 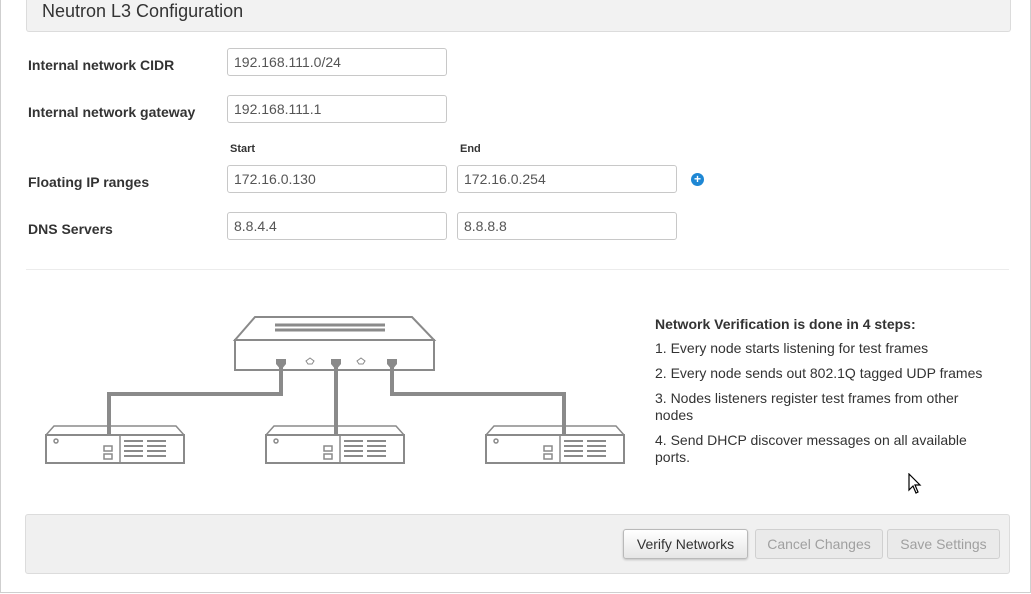 I want to click on floating-ip-end-input, so click(x=567, y=179).